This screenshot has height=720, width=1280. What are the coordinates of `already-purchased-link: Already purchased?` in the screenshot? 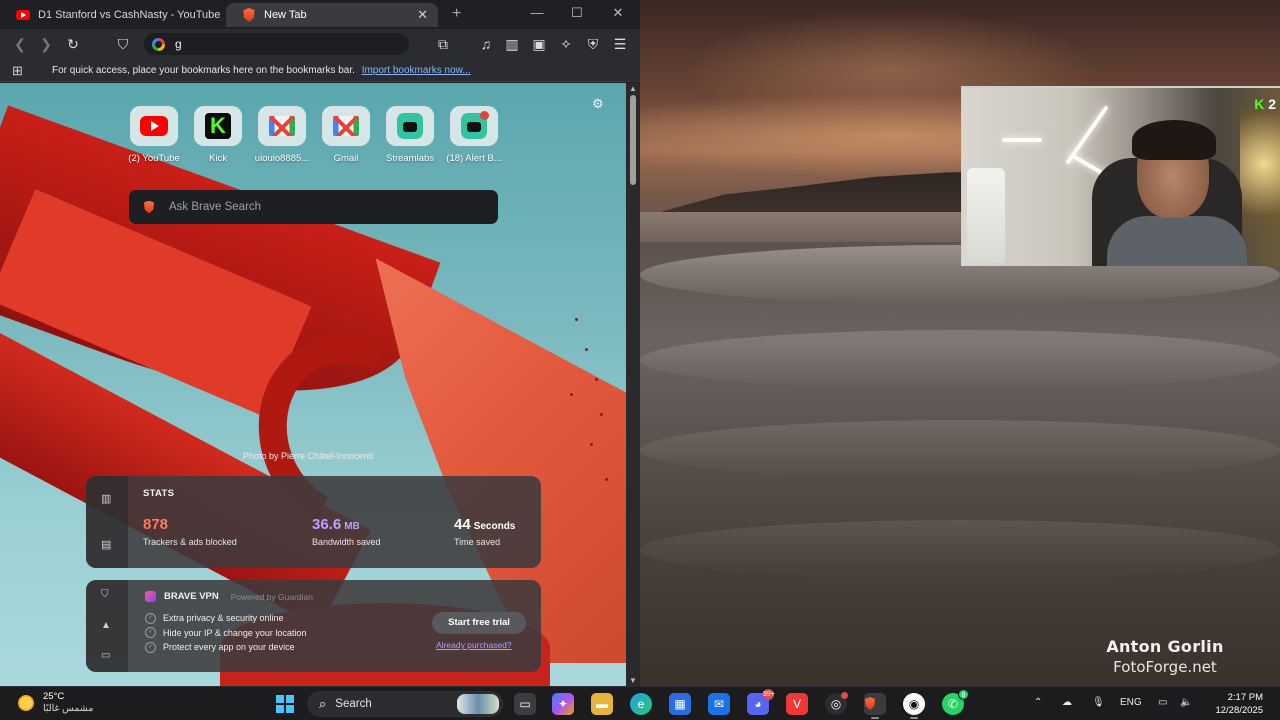 It's located at (474, 645).